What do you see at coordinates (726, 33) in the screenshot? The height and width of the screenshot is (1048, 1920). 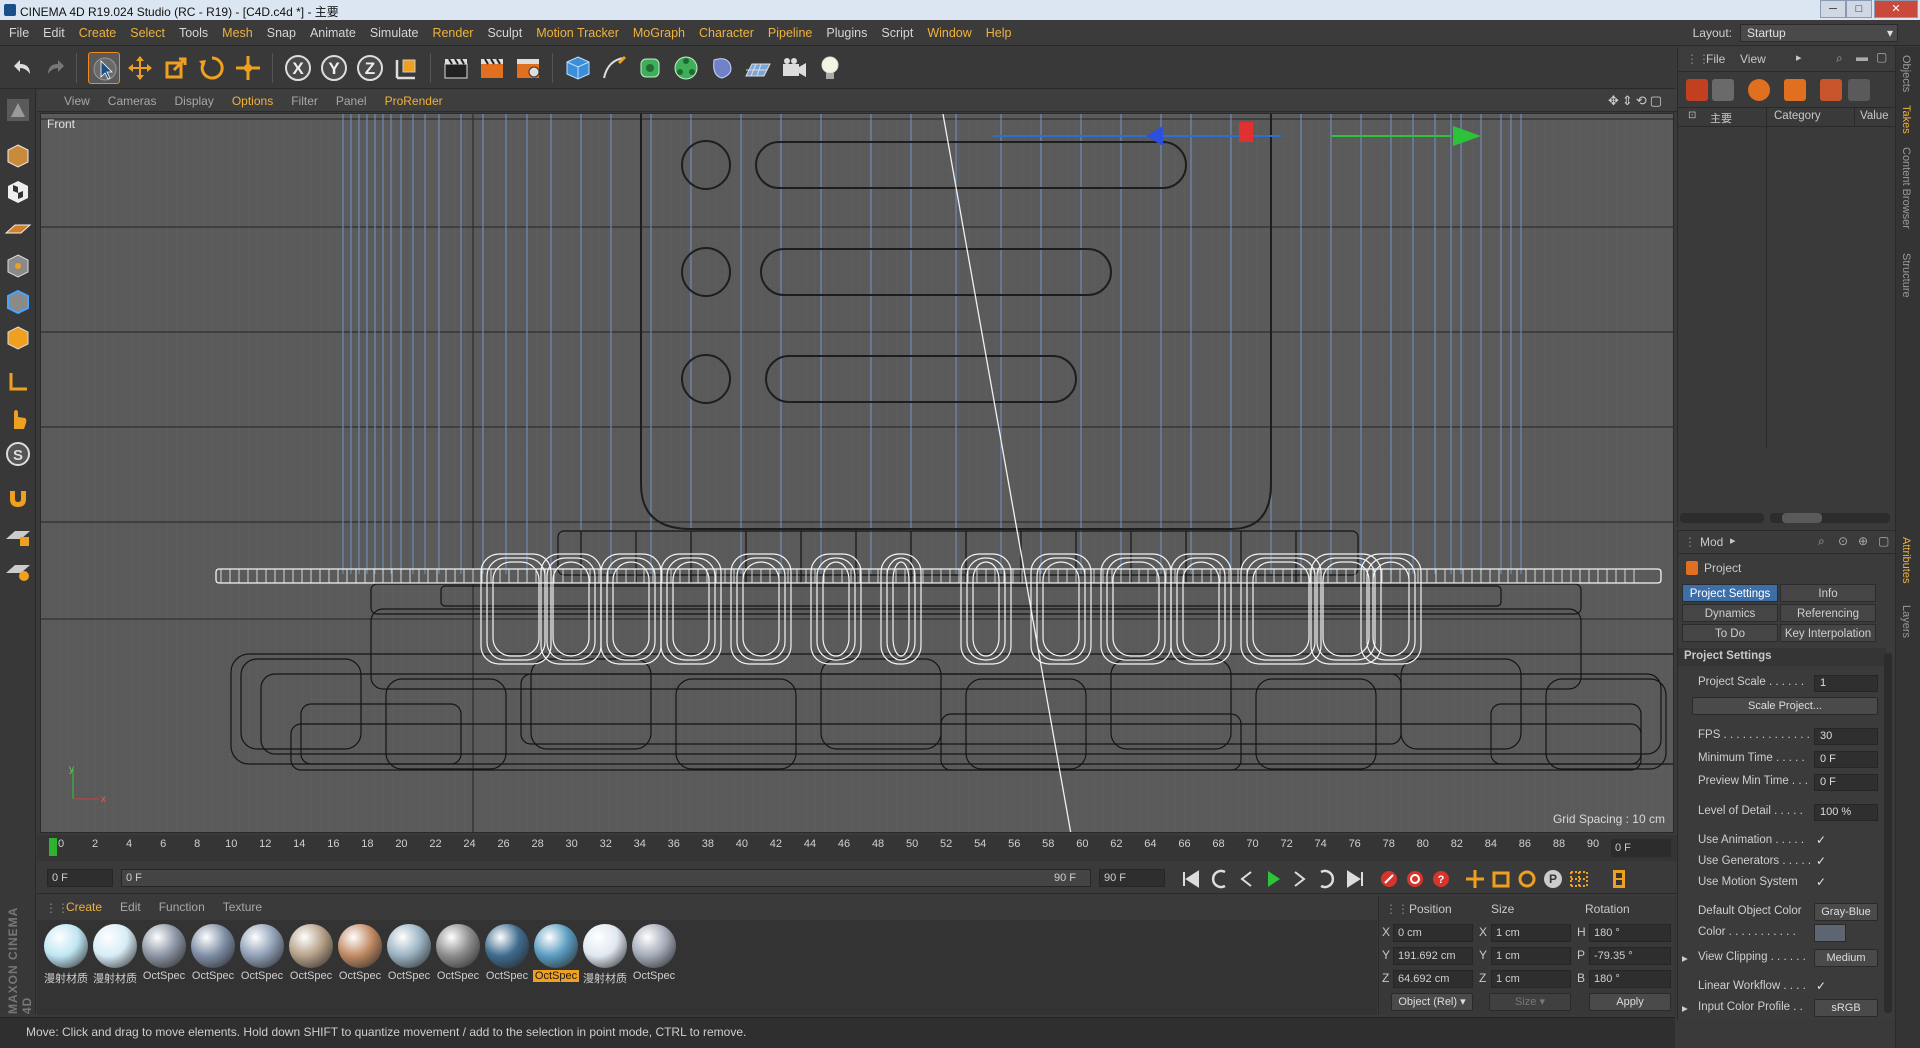 I see `menu-character: Character` at bounding box center [726, 33].